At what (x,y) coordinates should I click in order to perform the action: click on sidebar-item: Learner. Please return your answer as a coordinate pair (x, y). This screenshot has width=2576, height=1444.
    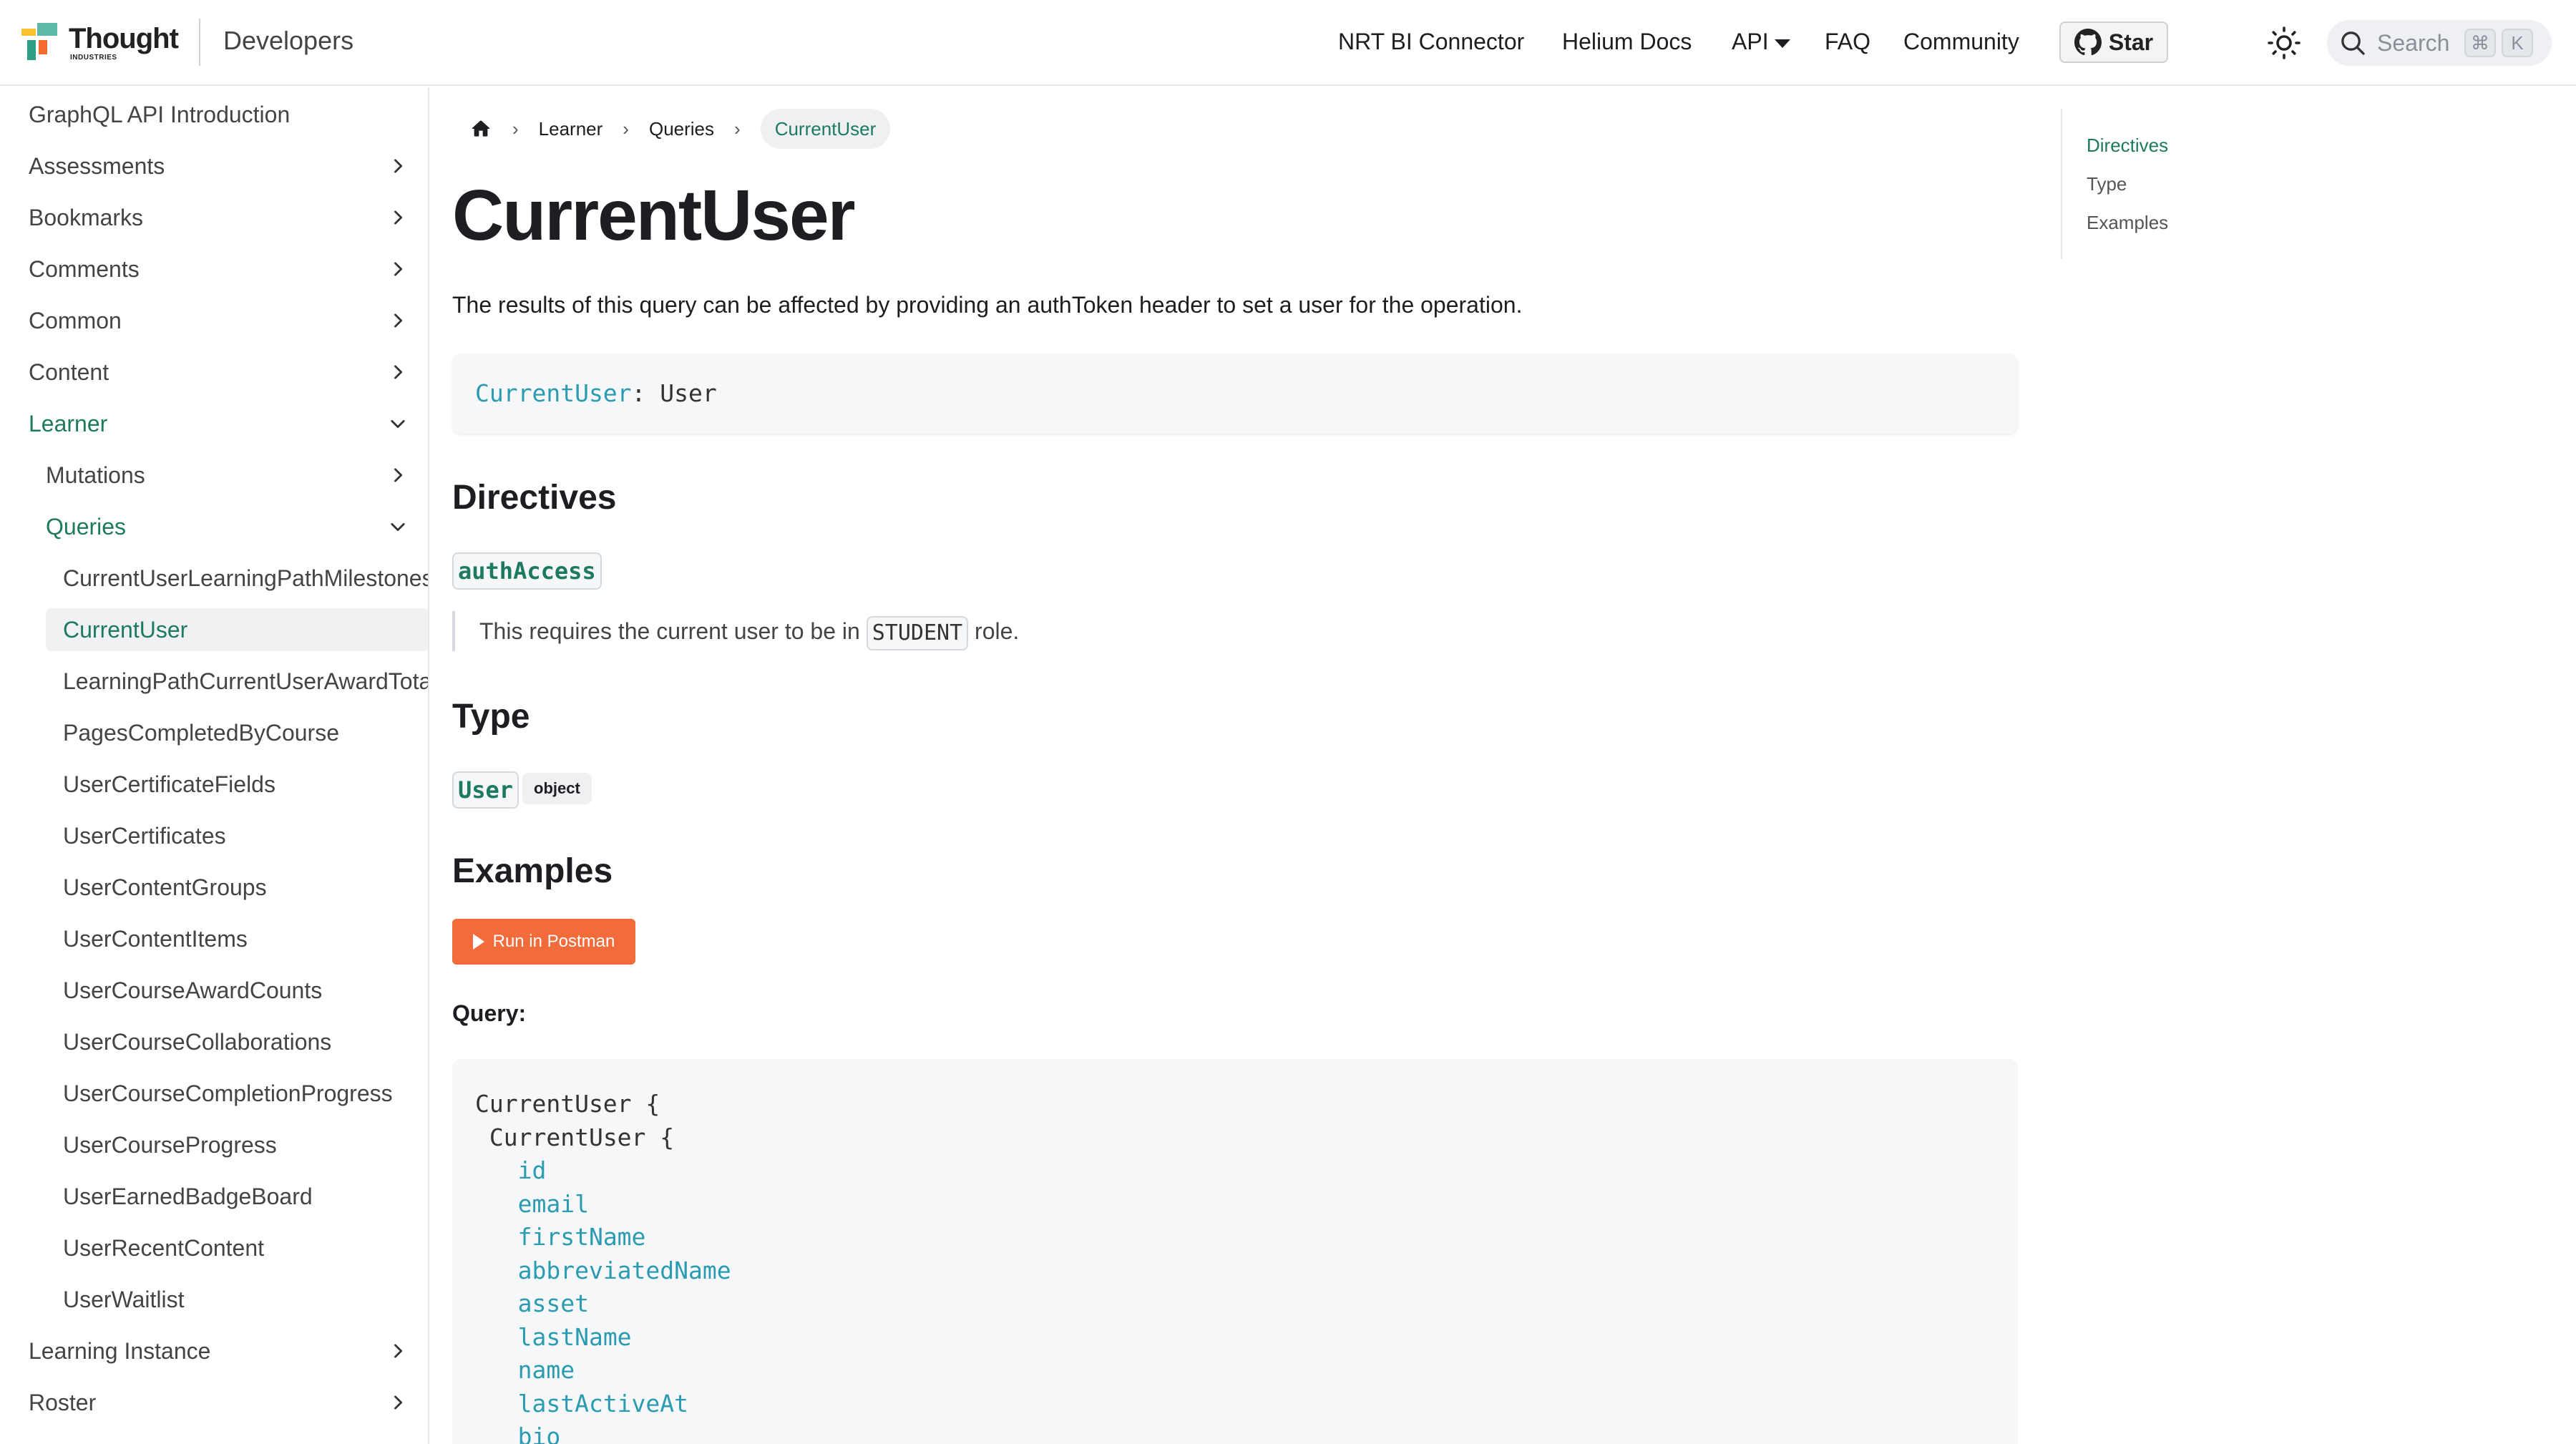
    Looking at the image, I should click on (222, 424).